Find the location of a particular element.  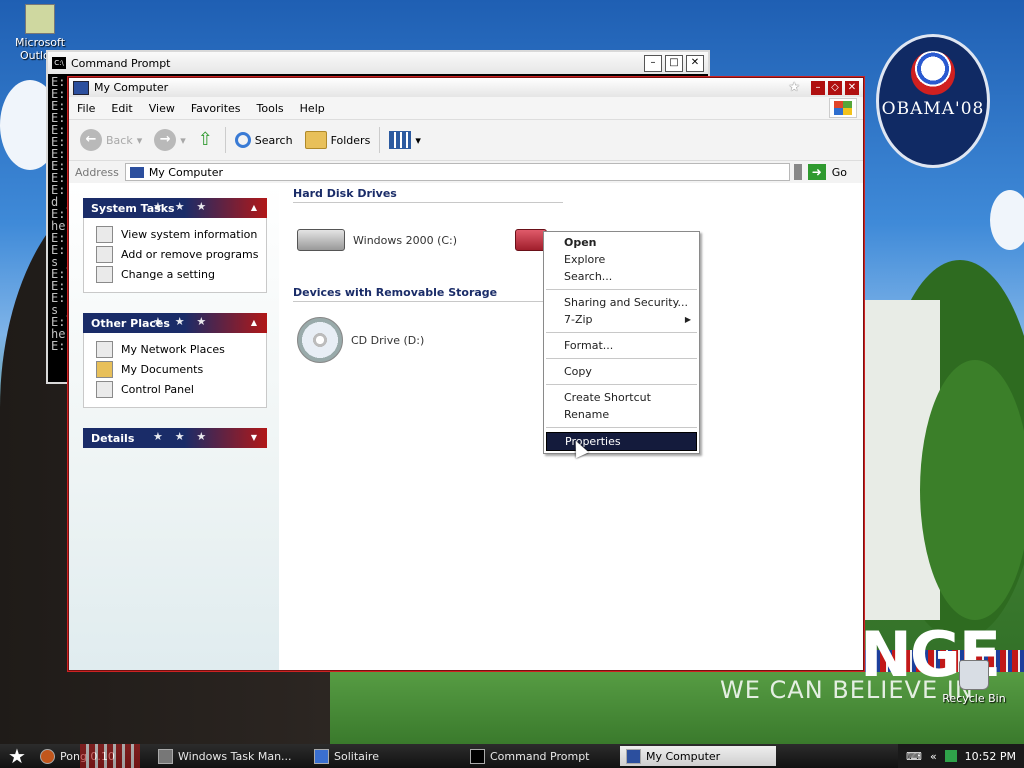

views-button: ▾ is located at coordinates (405, 140).